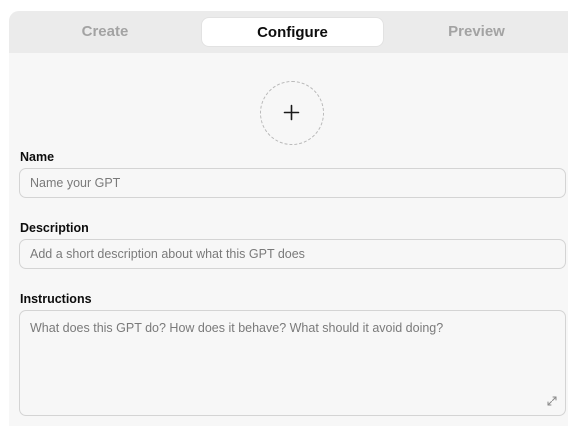 The height and width of the screenshot is (426, 568). Describe the element at coordinates (105, 32) in the screenshot. I see `tab-create: Create` at that location.